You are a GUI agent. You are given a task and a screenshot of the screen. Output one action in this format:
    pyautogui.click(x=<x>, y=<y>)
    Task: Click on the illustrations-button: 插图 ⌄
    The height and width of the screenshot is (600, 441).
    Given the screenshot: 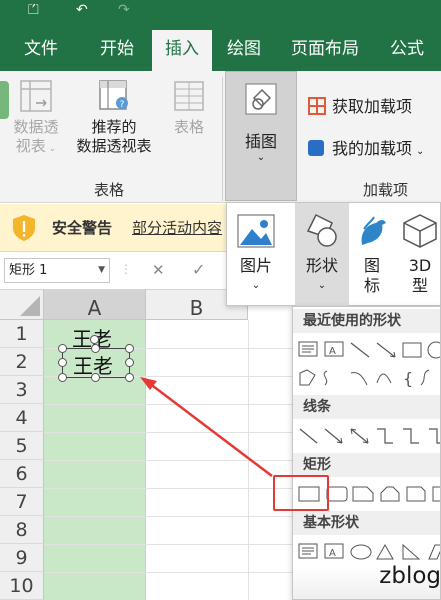 What is the action you would take?
    pyautogui.click(x=261, y=136)
    